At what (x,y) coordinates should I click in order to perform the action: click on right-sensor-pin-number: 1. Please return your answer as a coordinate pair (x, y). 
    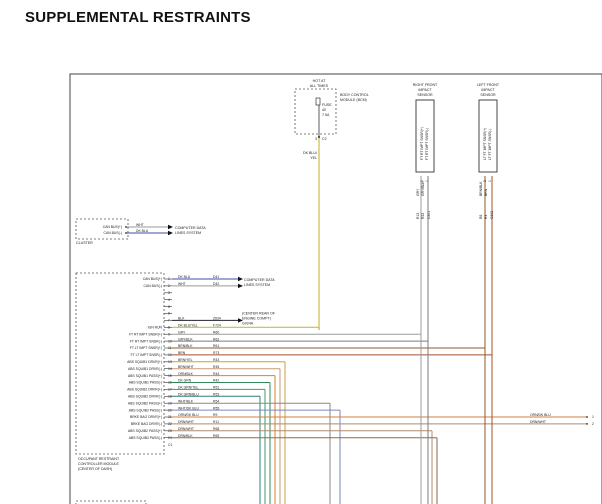
    Looking at the image, I should click on (427, 181).